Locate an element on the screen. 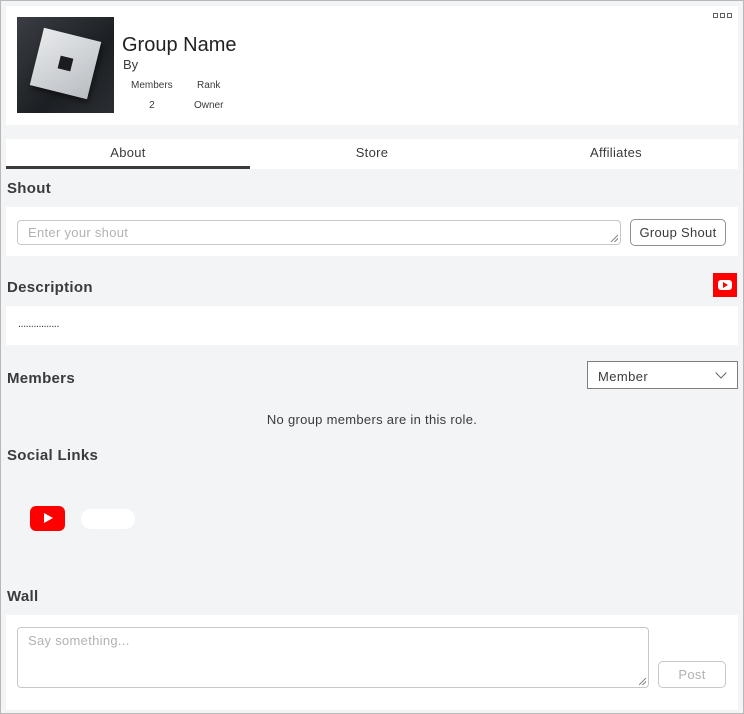 The image size is (744, 714). tab-affiliates: Affiliates is located at coordinates (616, 154).